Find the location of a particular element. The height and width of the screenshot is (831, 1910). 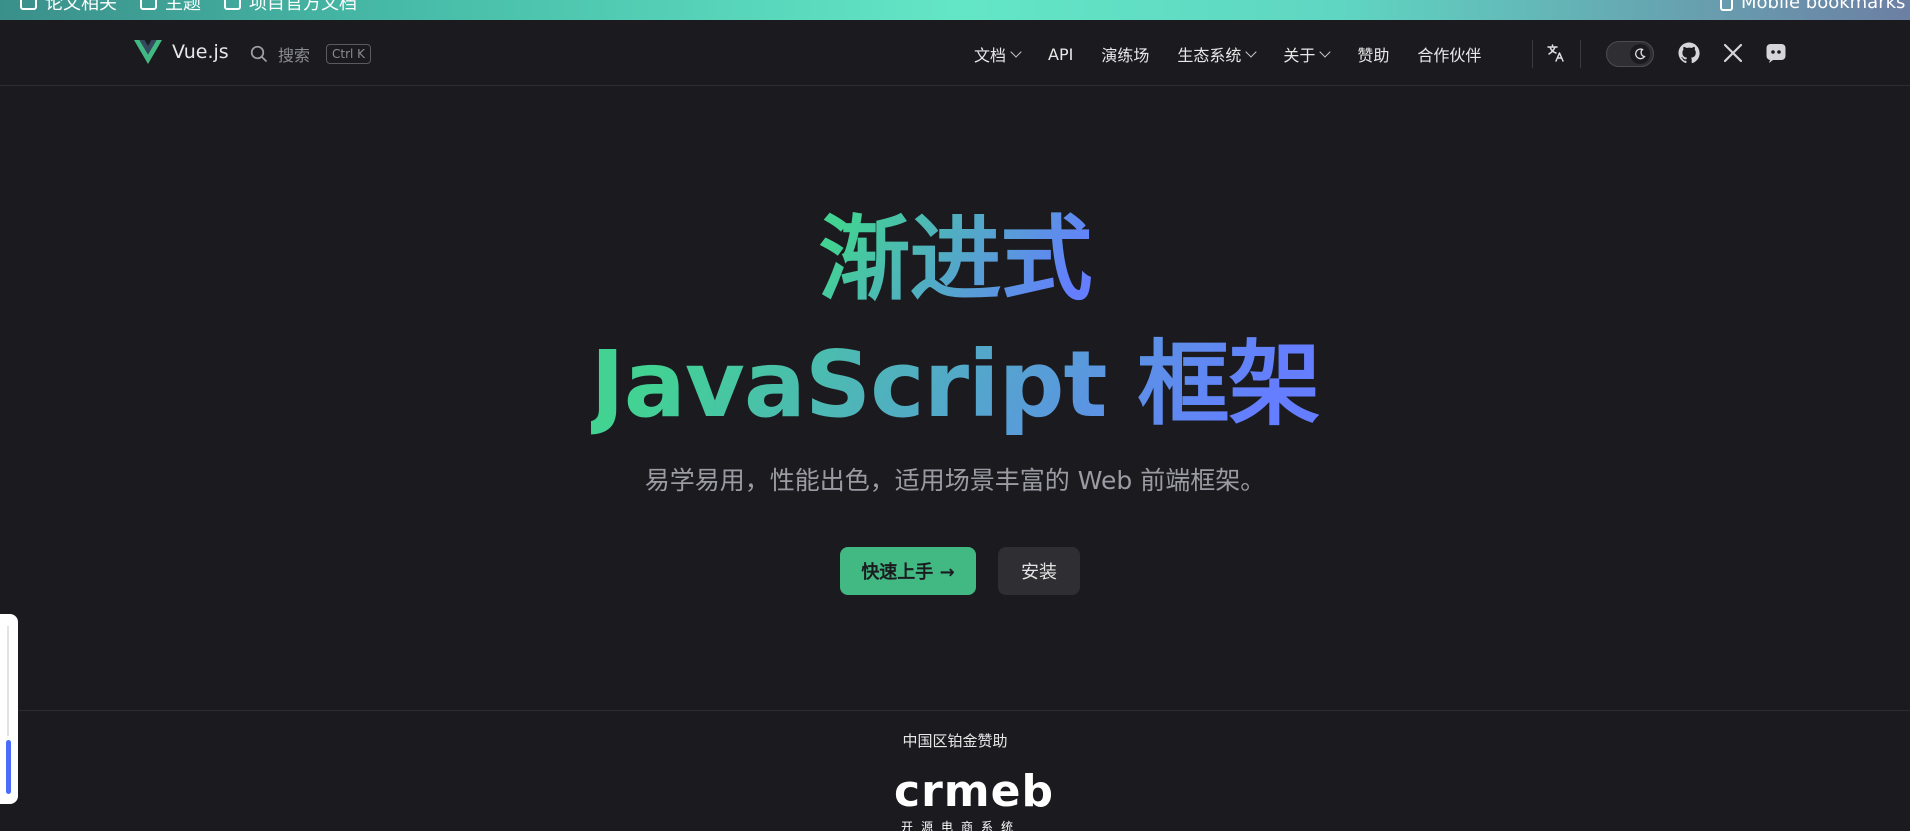

sponsor-logo-word: crmeb is located at coordinates (974, 791).